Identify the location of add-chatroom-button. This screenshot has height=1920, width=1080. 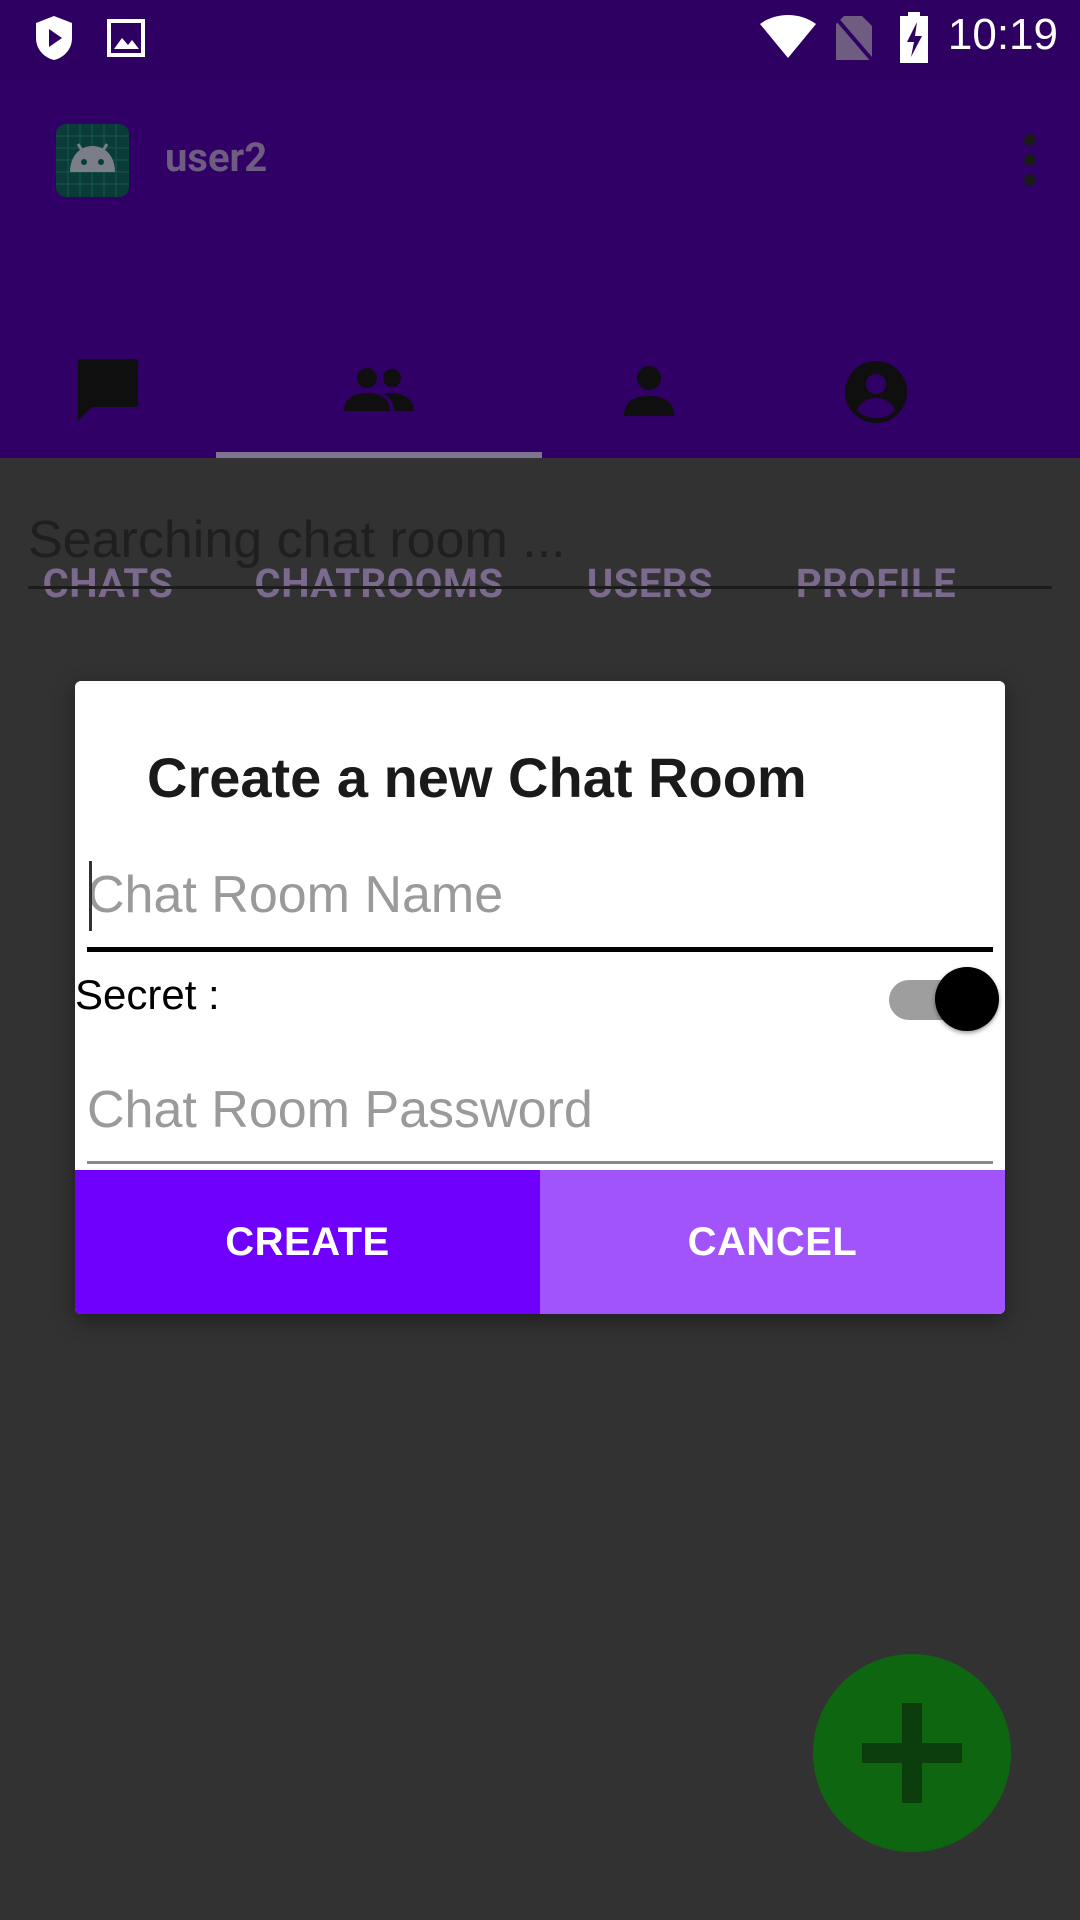
(912, 1753).